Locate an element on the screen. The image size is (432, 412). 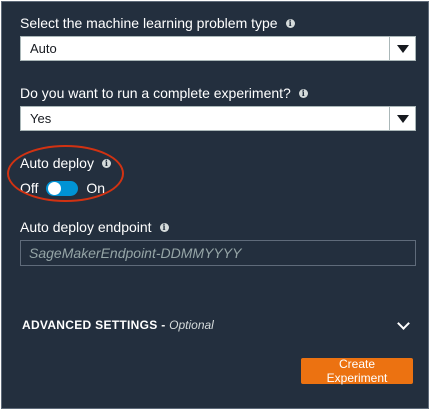
advanced-settings-title: ADVANCED SETTINGS - Optional is located at coordinates (118, 325).